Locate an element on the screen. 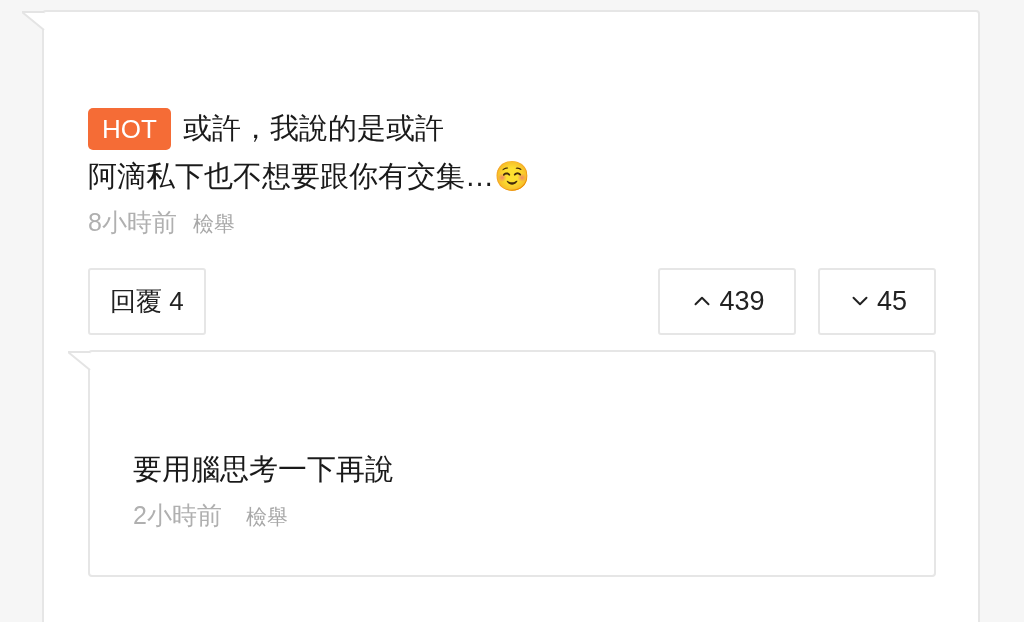 Image resolution: width=1024 pixels, height=622 pixels. comment-text: 阿滴私下也不想要跟你有交集…☺ is located at coordinates (309, 176).